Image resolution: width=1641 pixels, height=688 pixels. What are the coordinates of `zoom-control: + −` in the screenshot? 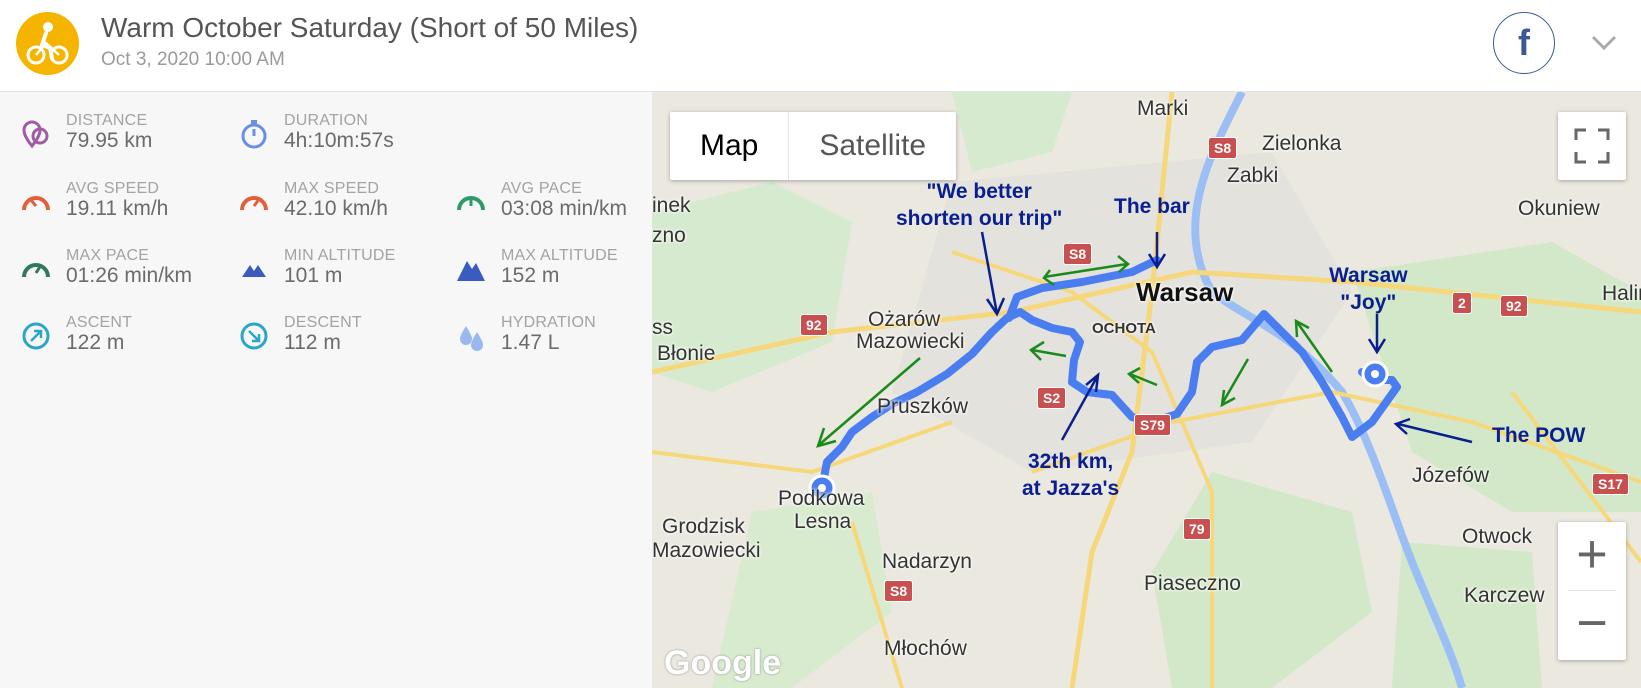 It's located at (1592, 591).